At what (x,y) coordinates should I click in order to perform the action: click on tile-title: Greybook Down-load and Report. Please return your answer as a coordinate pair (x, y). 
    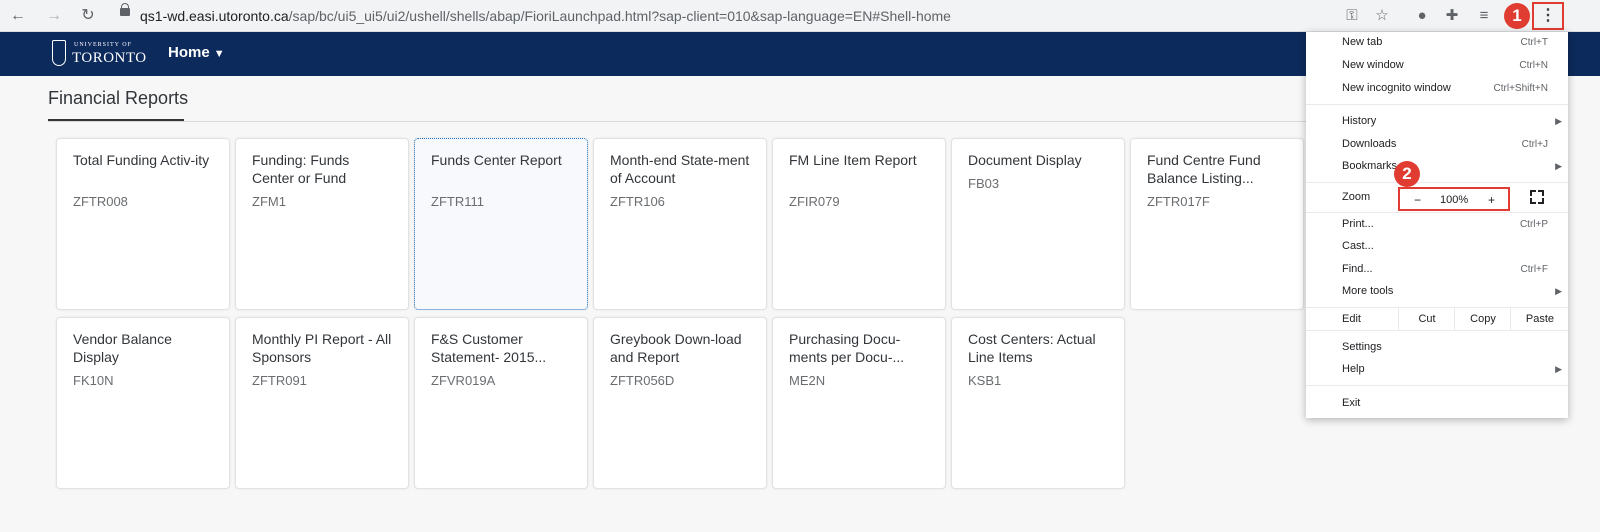
    Looking at the image, I should click on (676, 348).